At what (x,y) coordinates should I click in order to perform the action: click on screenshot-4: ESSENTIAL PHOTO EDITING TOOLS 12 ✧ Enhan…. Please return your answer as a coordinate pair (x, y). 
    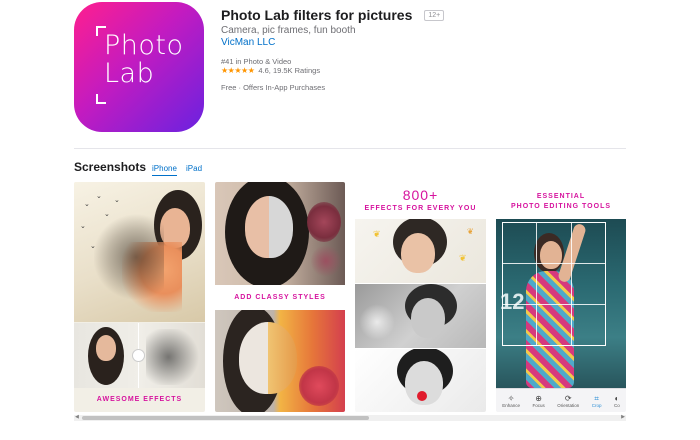
    Looking at the image, I should click on (561, 297).